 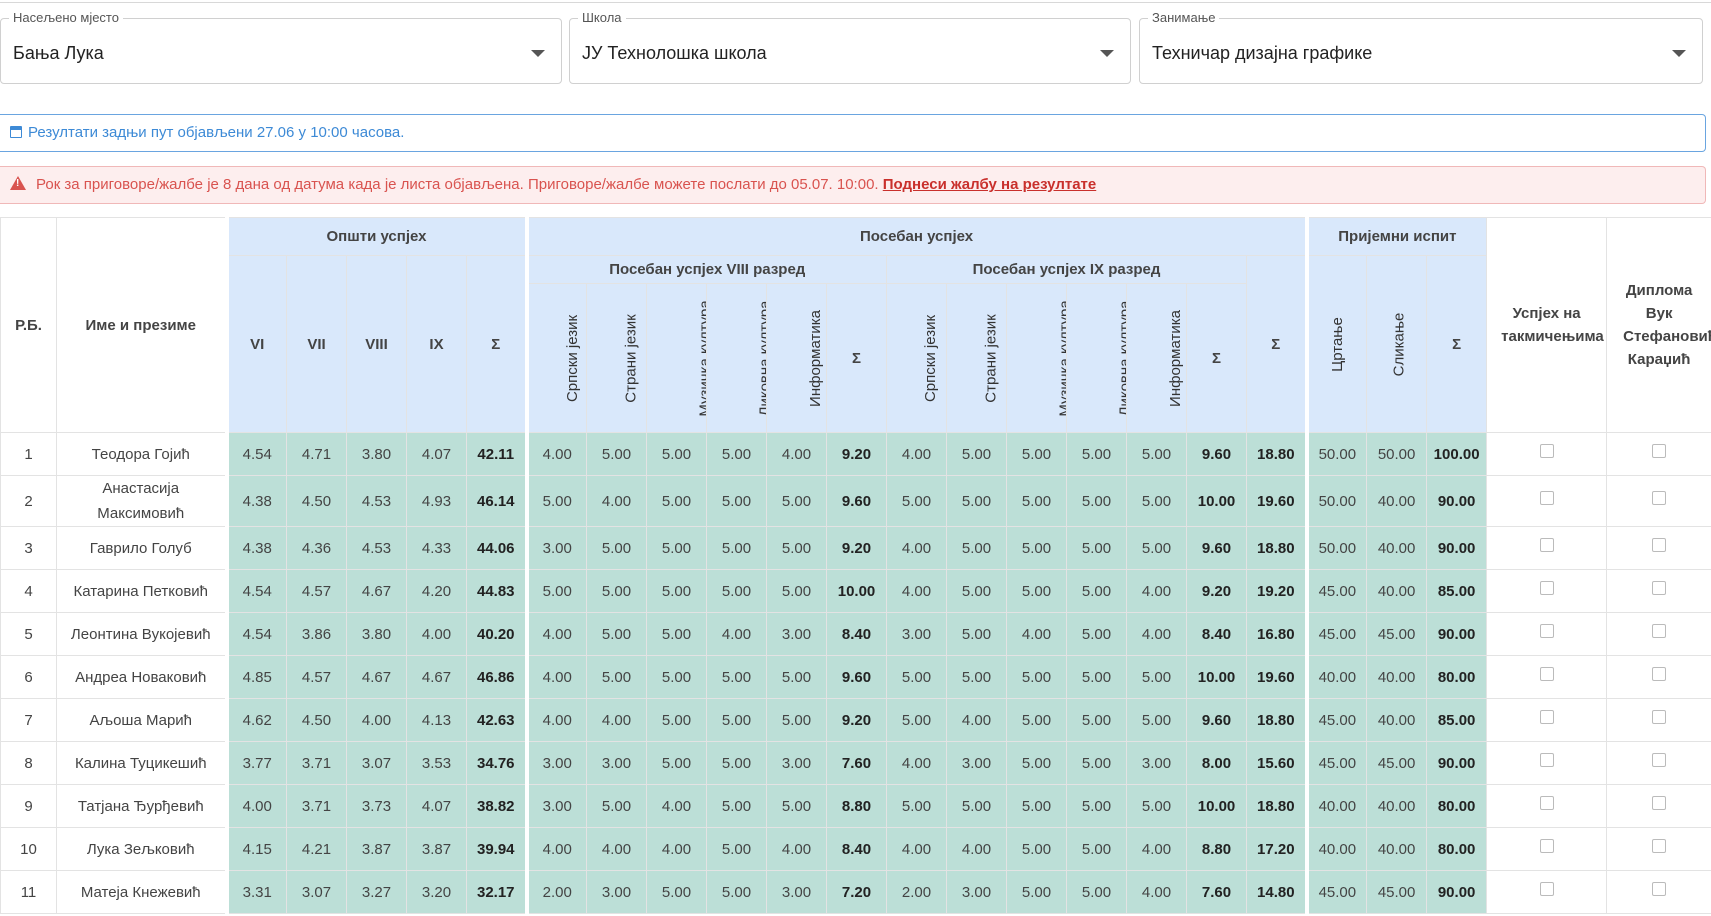 What do you see at coordinates (1277, 892) in the screenshot?
I see `special-total-cell: 14.80` at bounding box center [1277, 892].